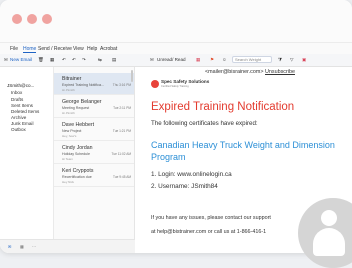 The height and width of the screenshot is (268, 352). What do you see at coordinates (223, 107) in the screenshot?
I see `email-title: Expired Training Notification` at bounding box center [223, 107].